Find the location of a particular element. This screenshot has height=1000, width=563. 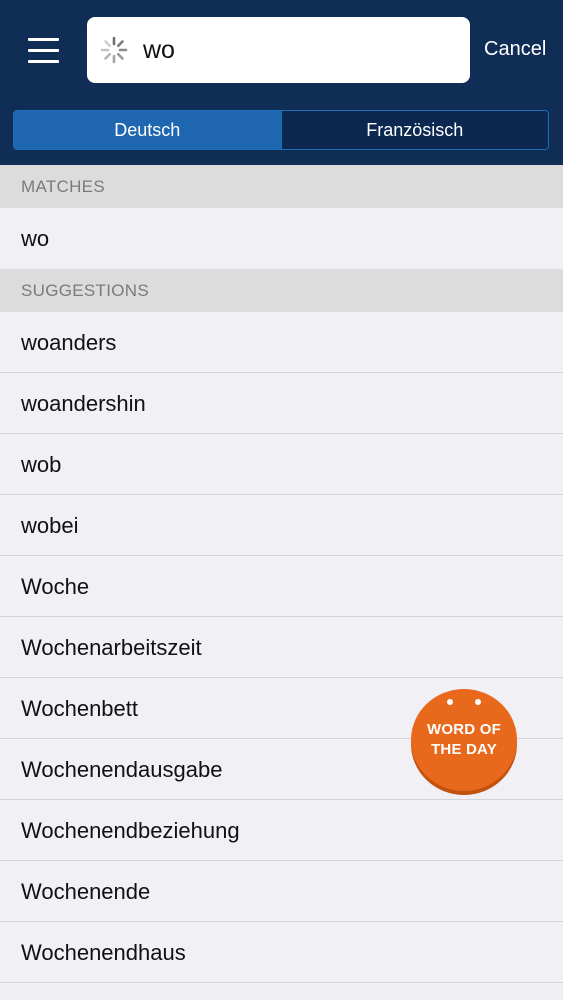

match-row: wo is located at coordinates (281, 238).